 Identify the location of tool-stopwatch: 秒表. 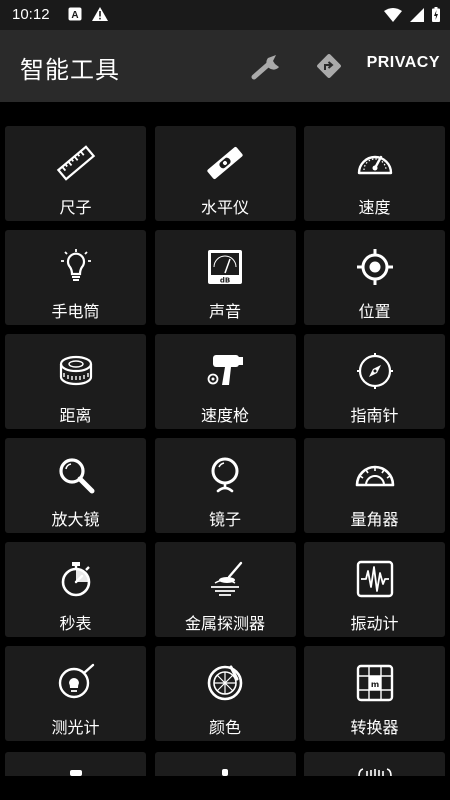
(75, 589).